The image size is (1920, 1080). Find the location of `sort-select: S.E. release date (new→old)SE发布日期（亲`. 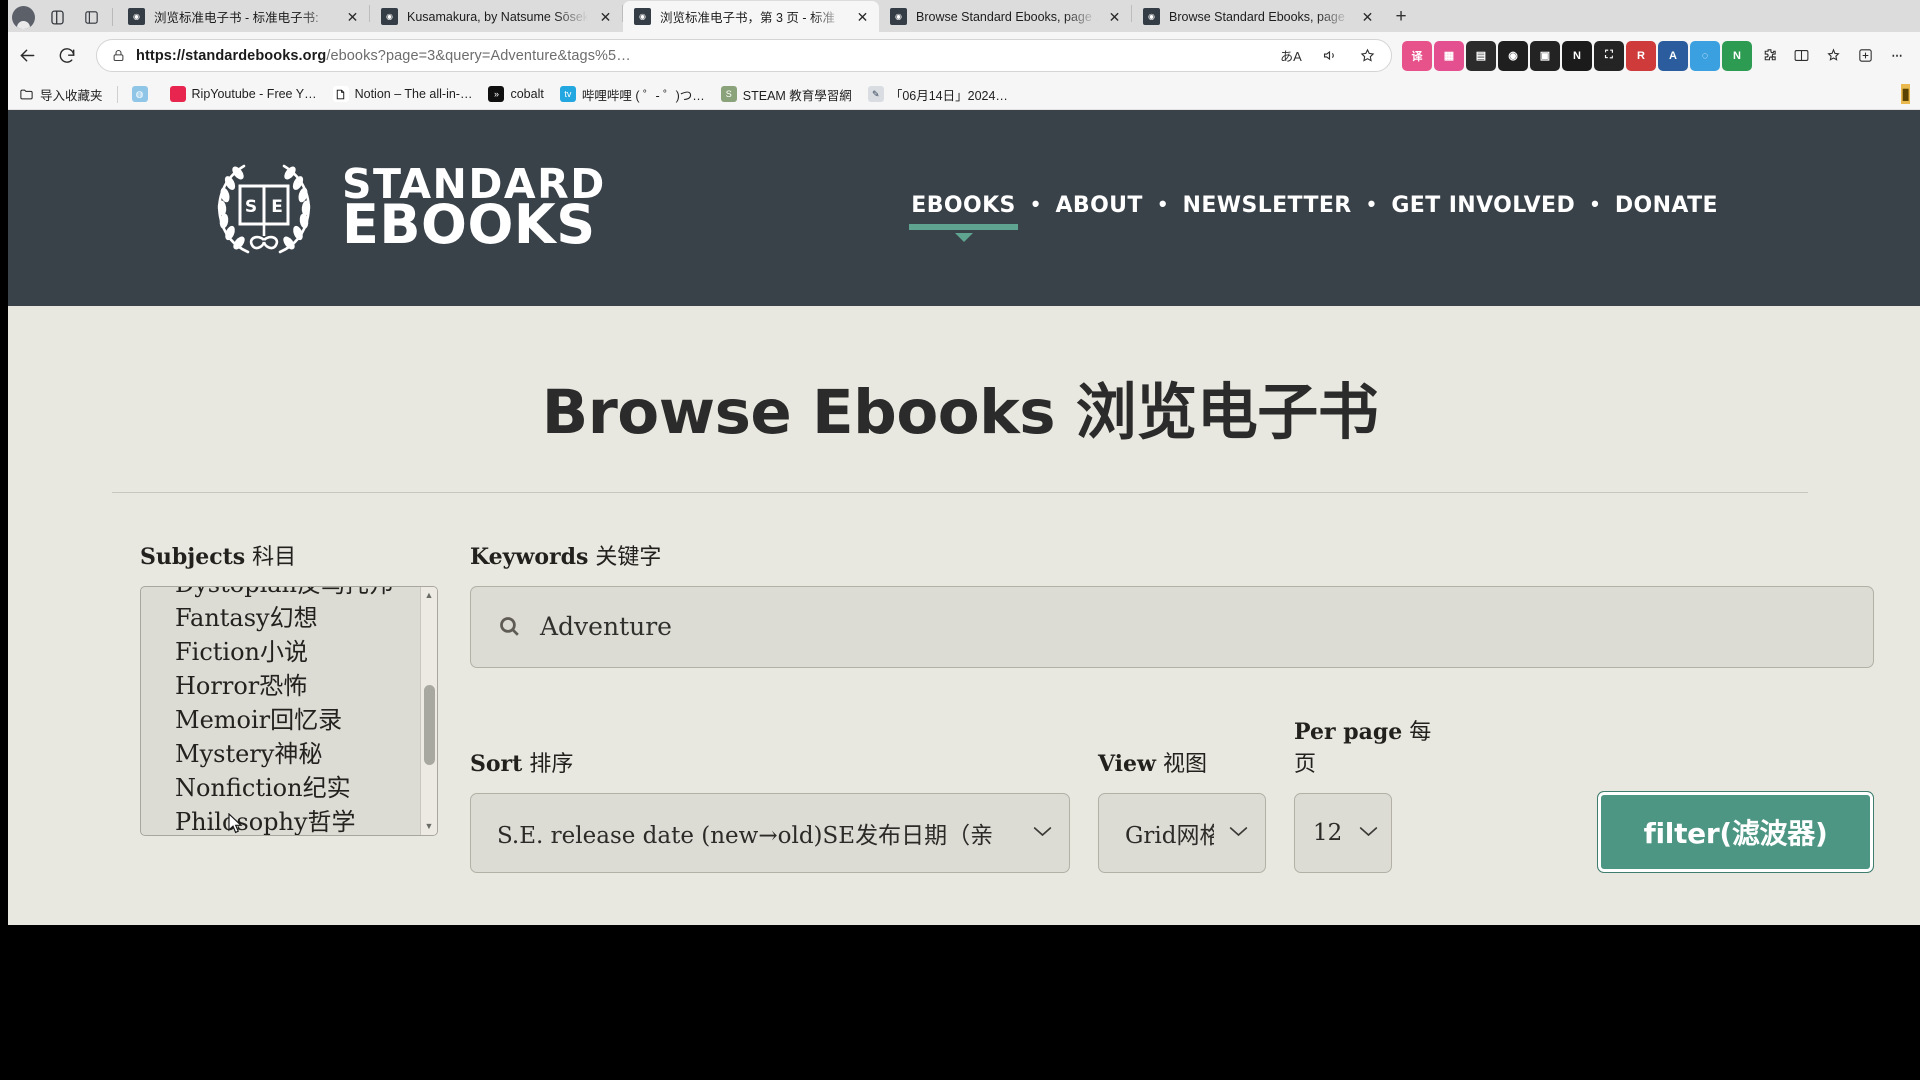

sort-select: S.E. release date (new→old)SE发布日期（亲 is located at coordinates (770, 832).